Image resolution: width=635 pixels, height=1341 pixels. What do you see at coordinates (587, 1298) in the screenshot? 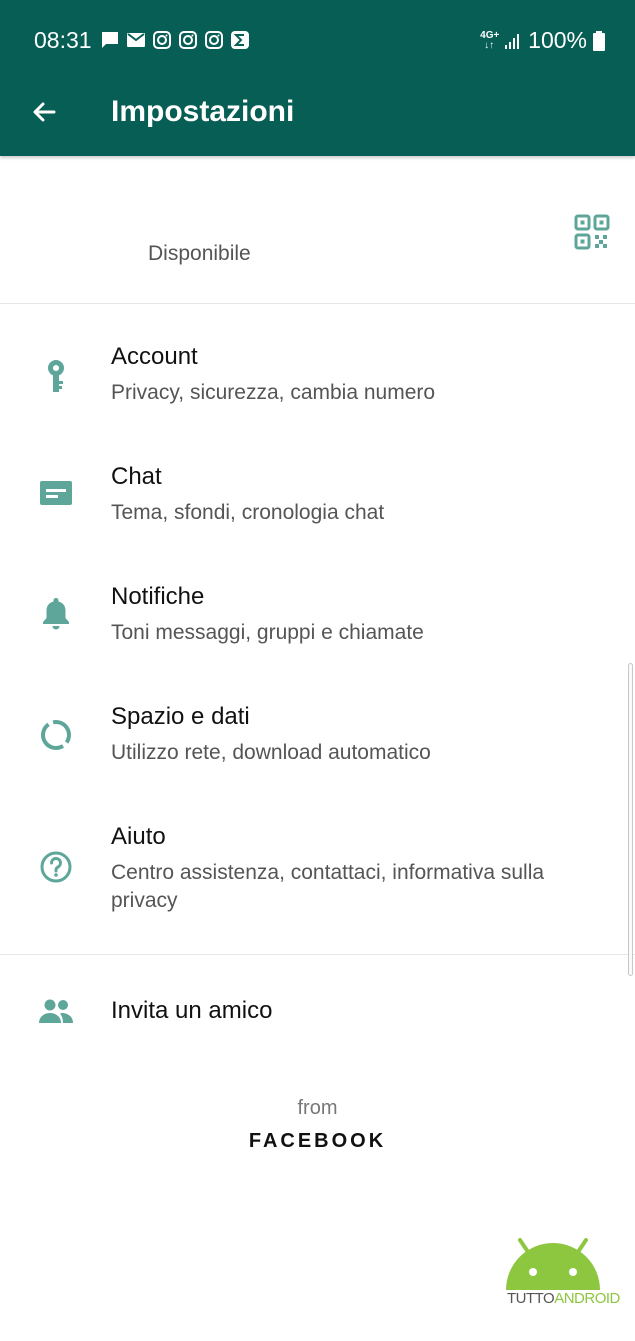
I see `watermark-text-part2: ANDROID` at bounding box center [587, 1298].